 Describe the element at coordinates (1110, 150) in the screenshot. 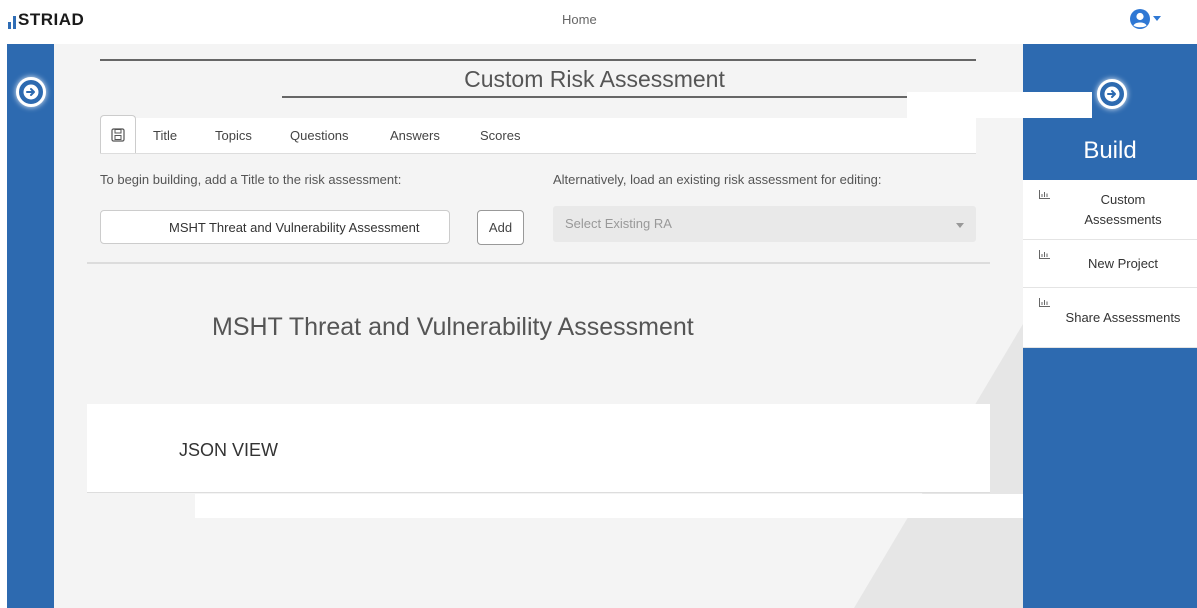

I see `sidebar-title: Build` at that location.